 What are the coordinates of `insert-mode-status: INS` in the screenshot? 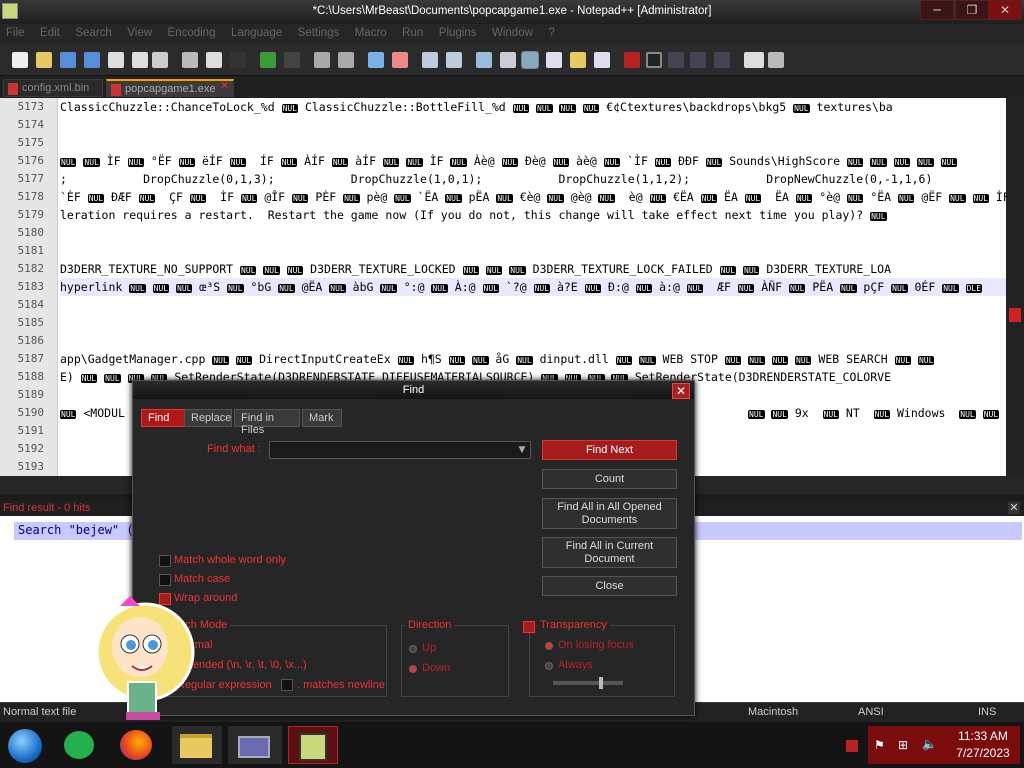 It's located at (987, 712).